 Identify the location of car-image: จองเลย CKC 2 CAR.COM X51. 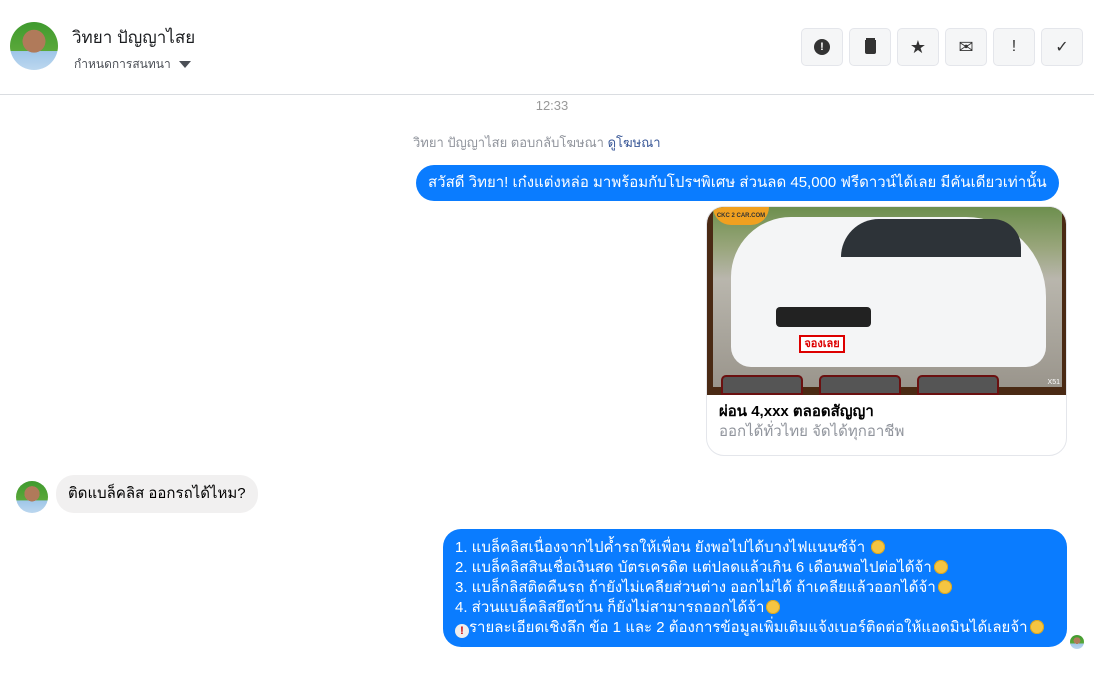
(886, 301).